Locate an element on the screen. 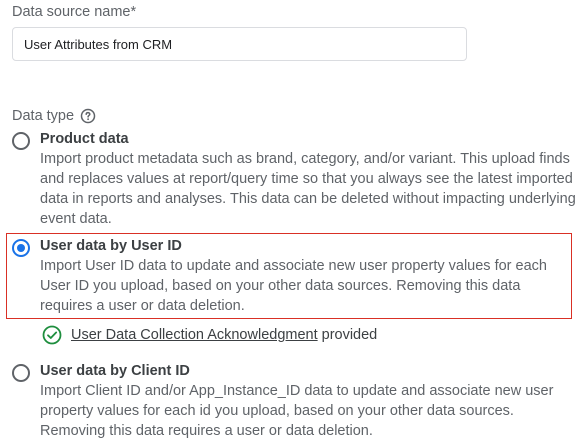 The height and width of the screenshot is (448, 585). data-source-name-label: Data source name* is located at coordinates (74, 12).